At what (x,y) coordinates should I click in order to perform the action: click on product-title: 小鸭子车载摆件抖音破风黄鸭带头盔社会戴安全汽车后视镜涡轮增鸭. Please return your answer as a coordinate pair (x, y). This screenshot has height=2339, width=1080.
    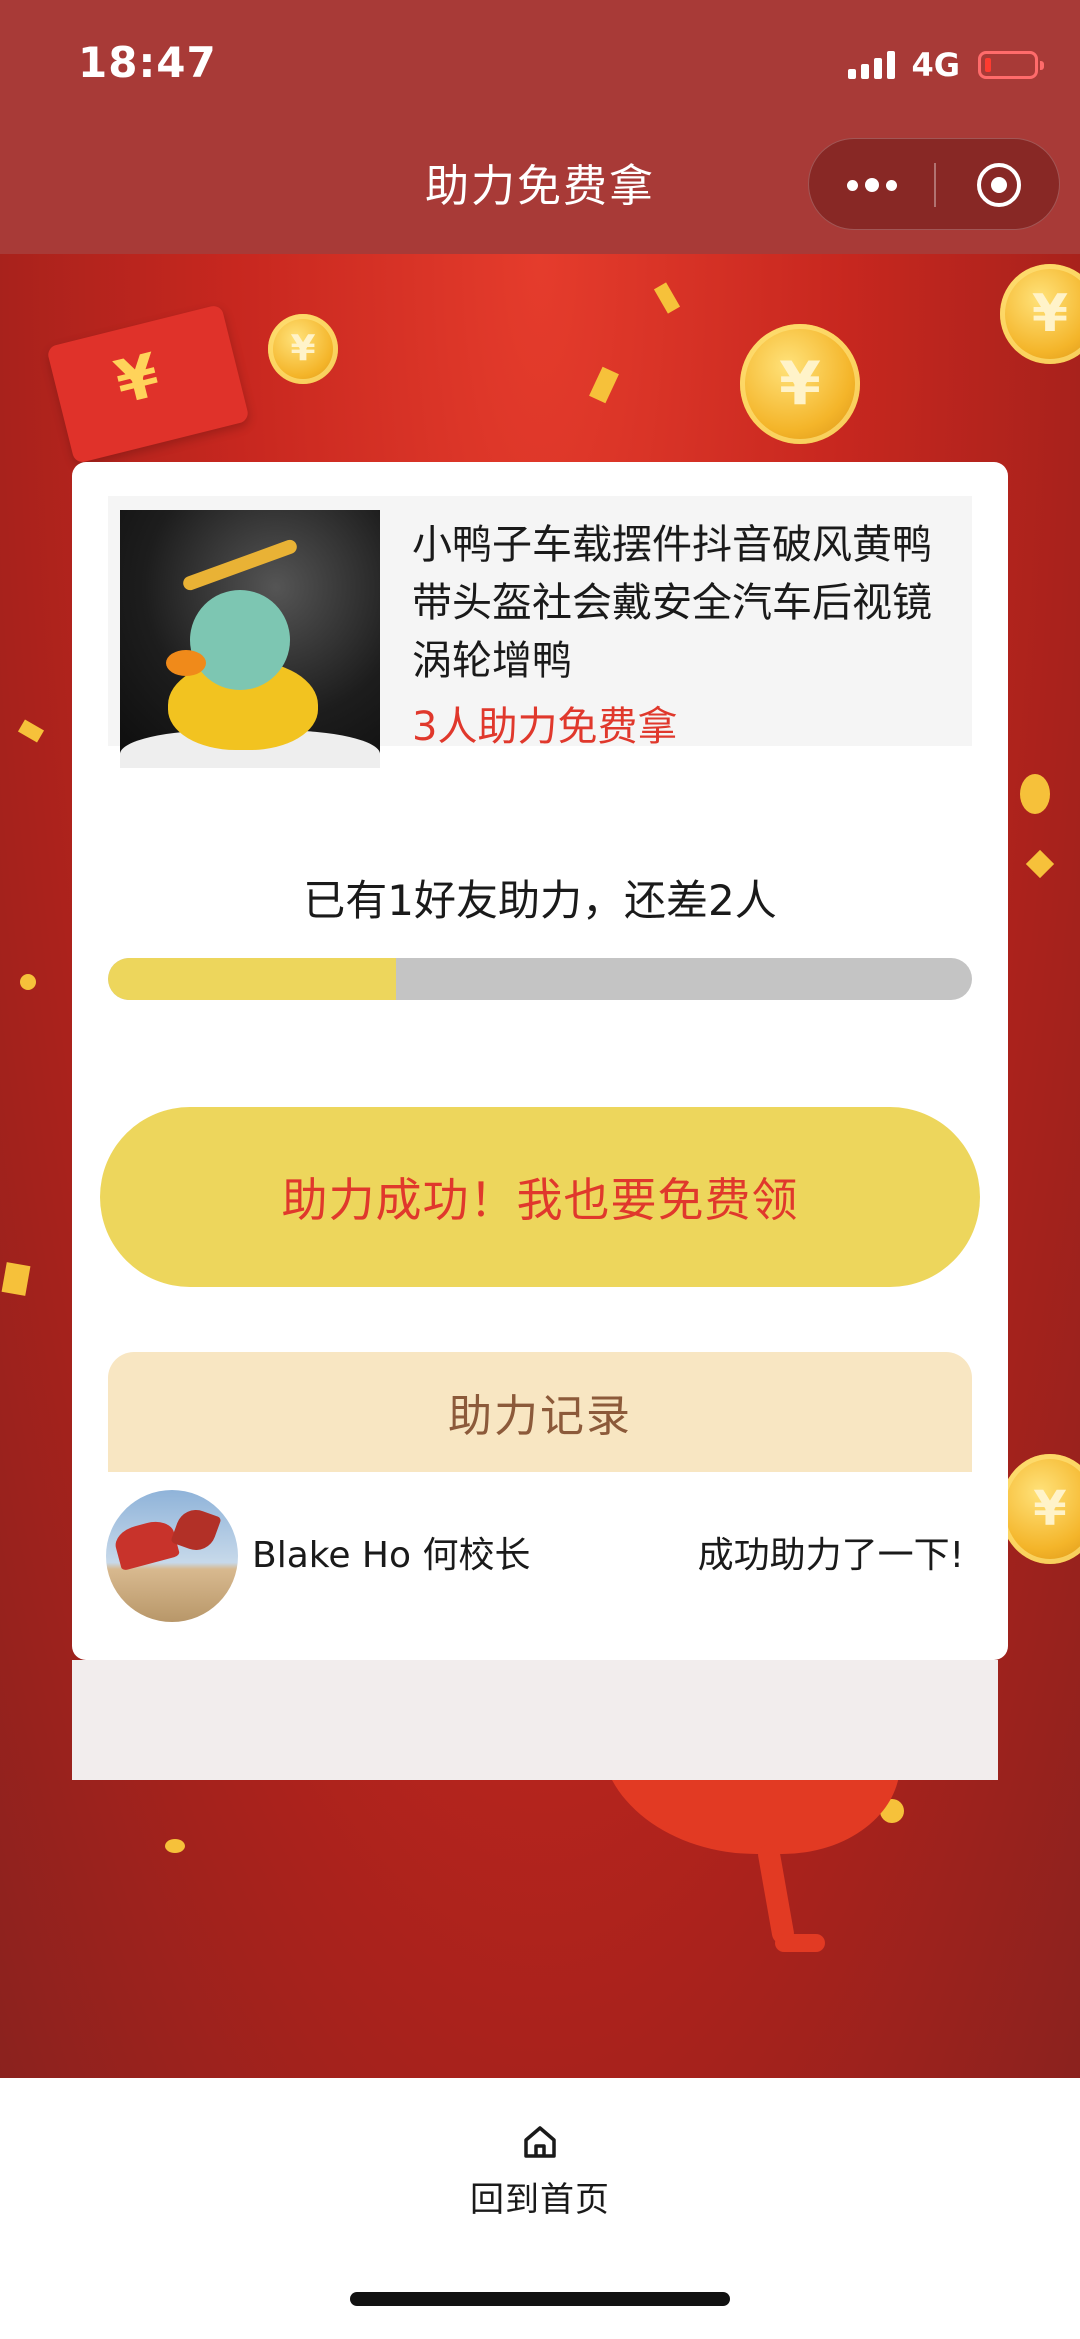
    Looking at the image, I should click on (672, 603).